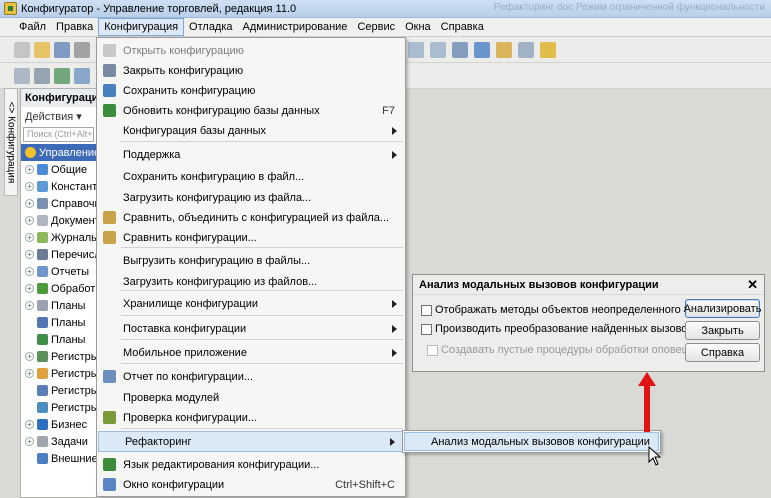 The image size is (771, 498). Describe the element at coordinates (251, 110) in the screenshot. I see `menu-item-3: Обновить конфигурацию базы данных F7` at that location.